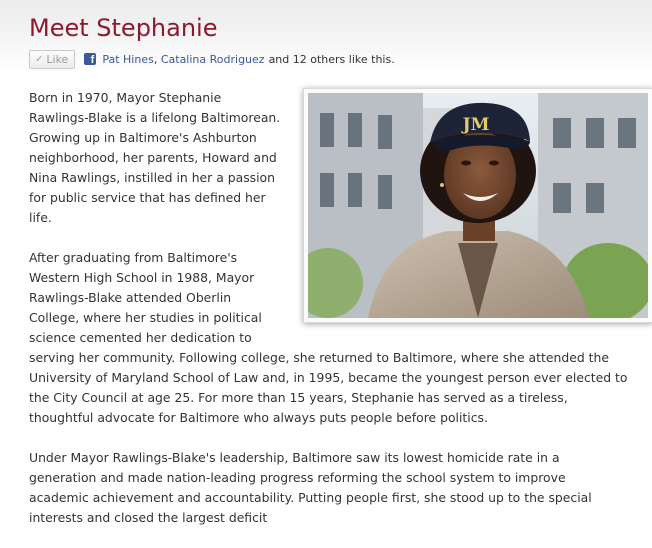 Image resolution: width=652 pixels, height=548 pixels. Describe the element at coordinates (128, 59) in the screenshot. I see `friend-link-1: Pat Hines` at that location.